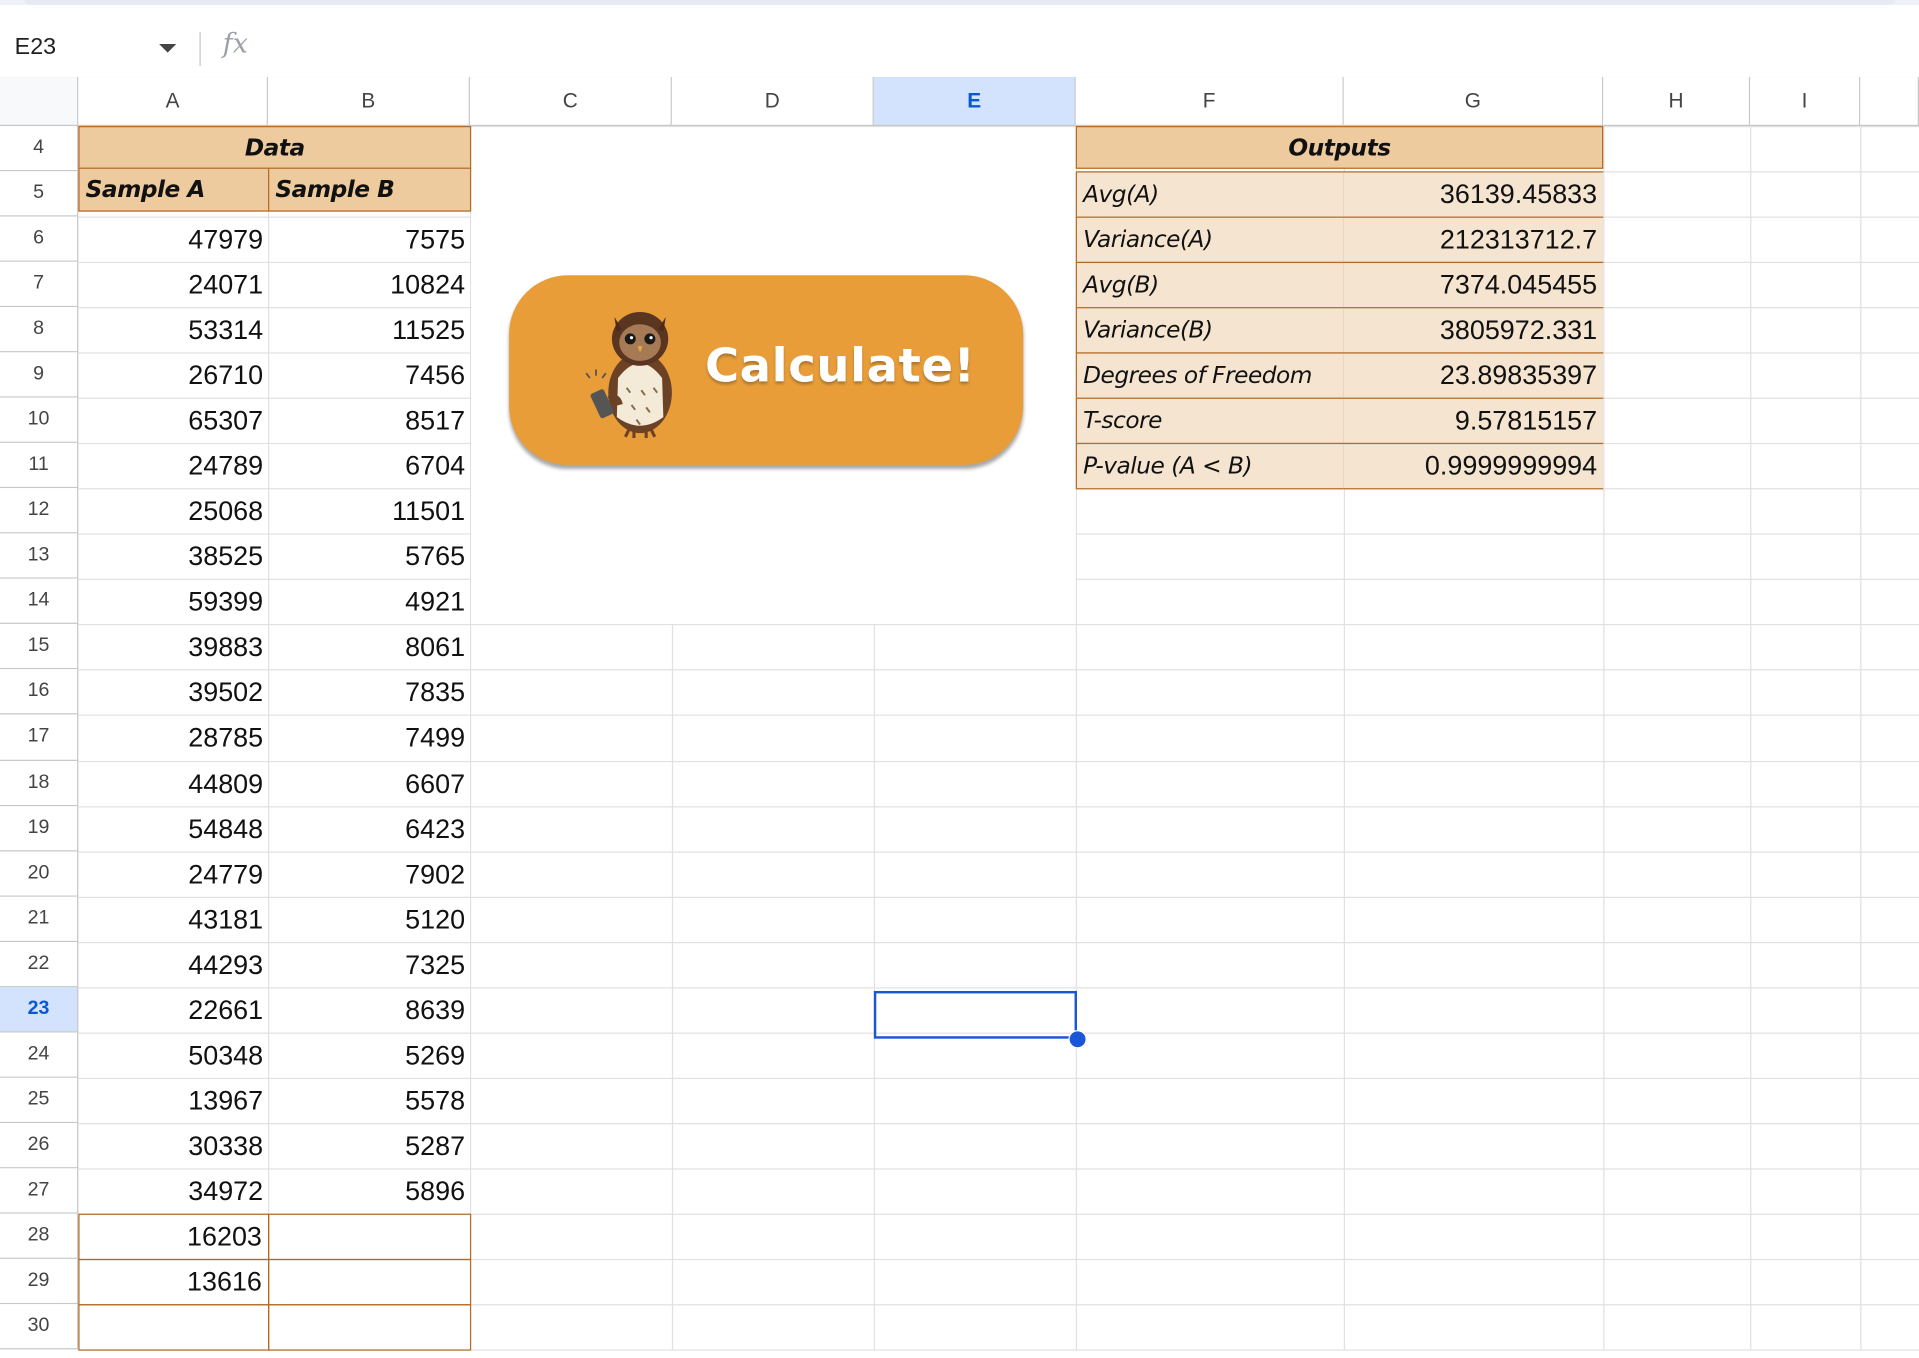 This screenshot has height=1358, width=1919. What do you see at coordinates (39, 284) in the screenshot?
I see `row-header-7: 7` at bounding box center [39, 284].